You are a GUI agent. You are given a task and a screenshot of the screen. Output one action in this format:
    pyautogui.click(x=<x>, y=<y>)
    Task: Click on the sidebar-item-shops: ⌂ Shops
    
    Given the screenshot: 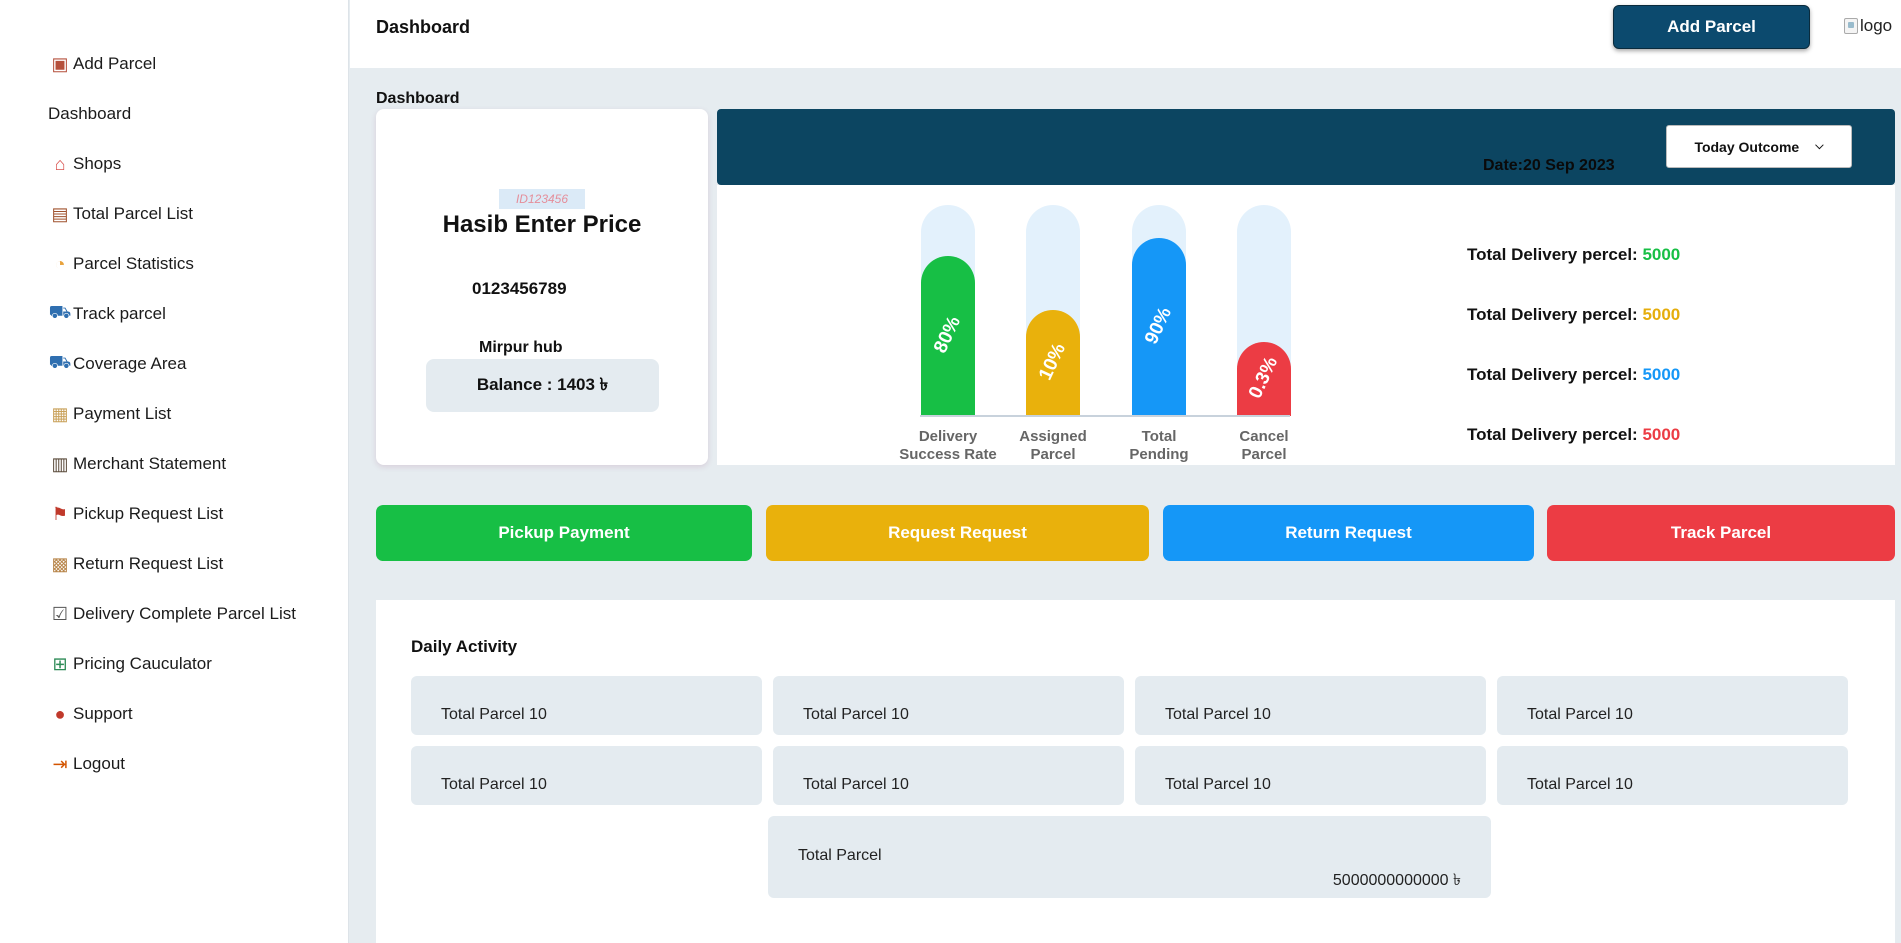 What is the action you would take?
    pyautogui.click(x=85, y=164)
    